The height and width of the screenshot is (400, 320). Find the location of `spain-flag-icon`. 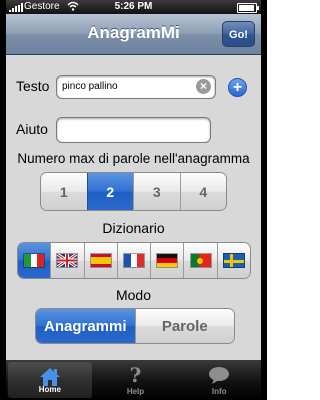

spain-flag-icon is located at coordinates (100, 260).